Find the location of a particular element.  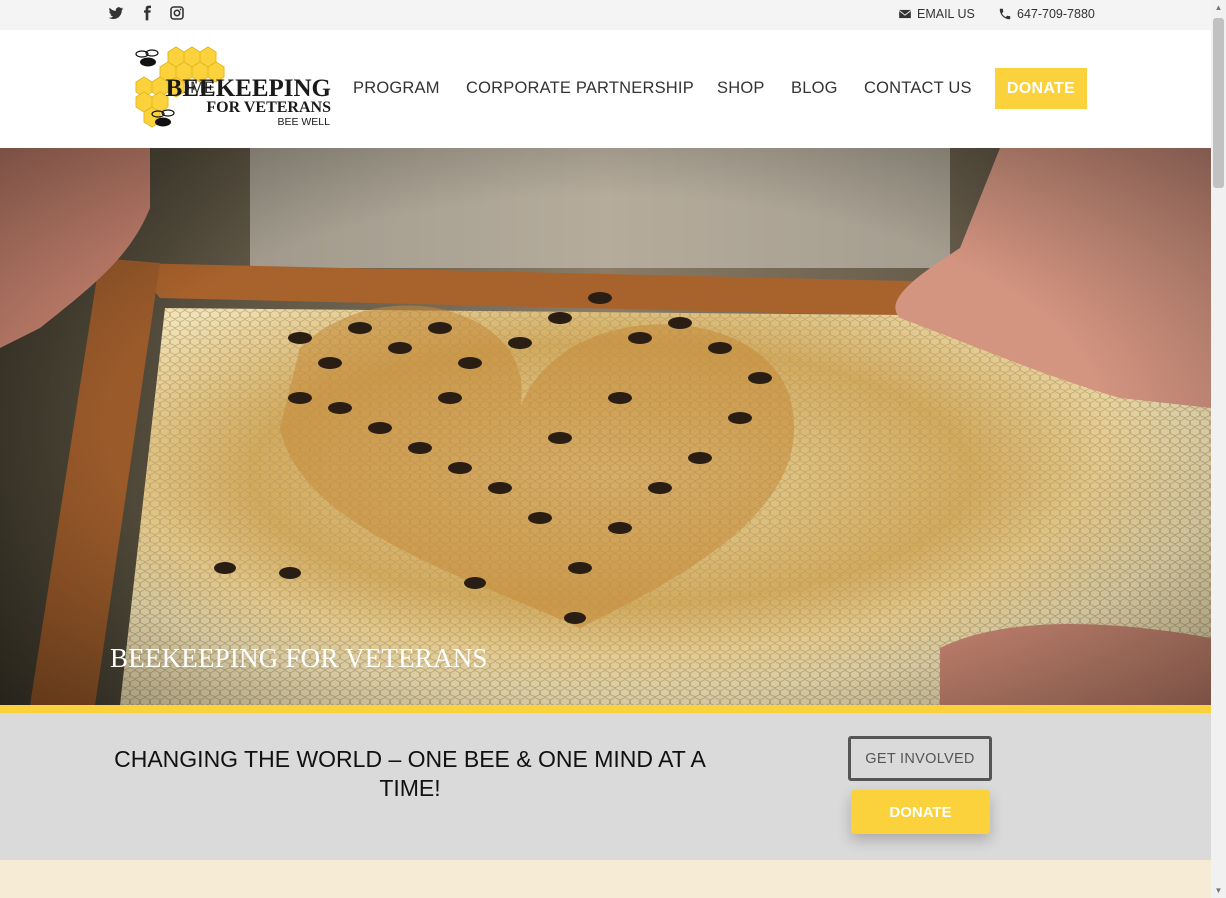

svg-text: FOR VETERANS is located at coordinates (268, 107).